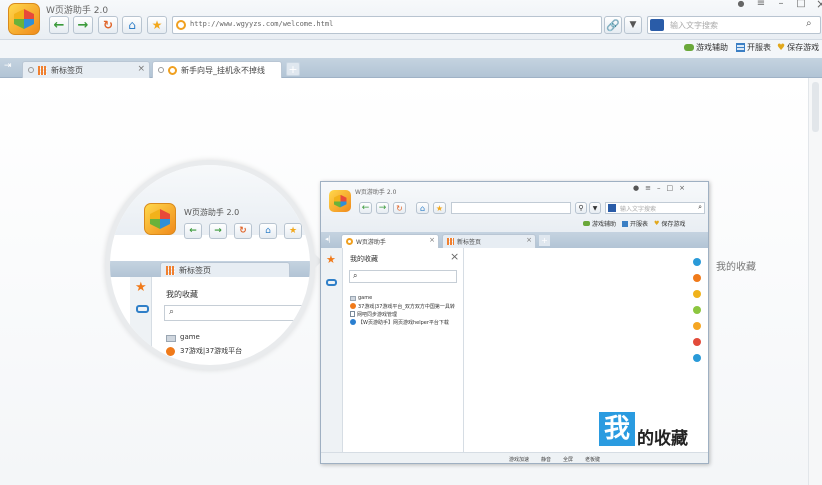  I want to click on minimize-icon: –, so click(658, 188).